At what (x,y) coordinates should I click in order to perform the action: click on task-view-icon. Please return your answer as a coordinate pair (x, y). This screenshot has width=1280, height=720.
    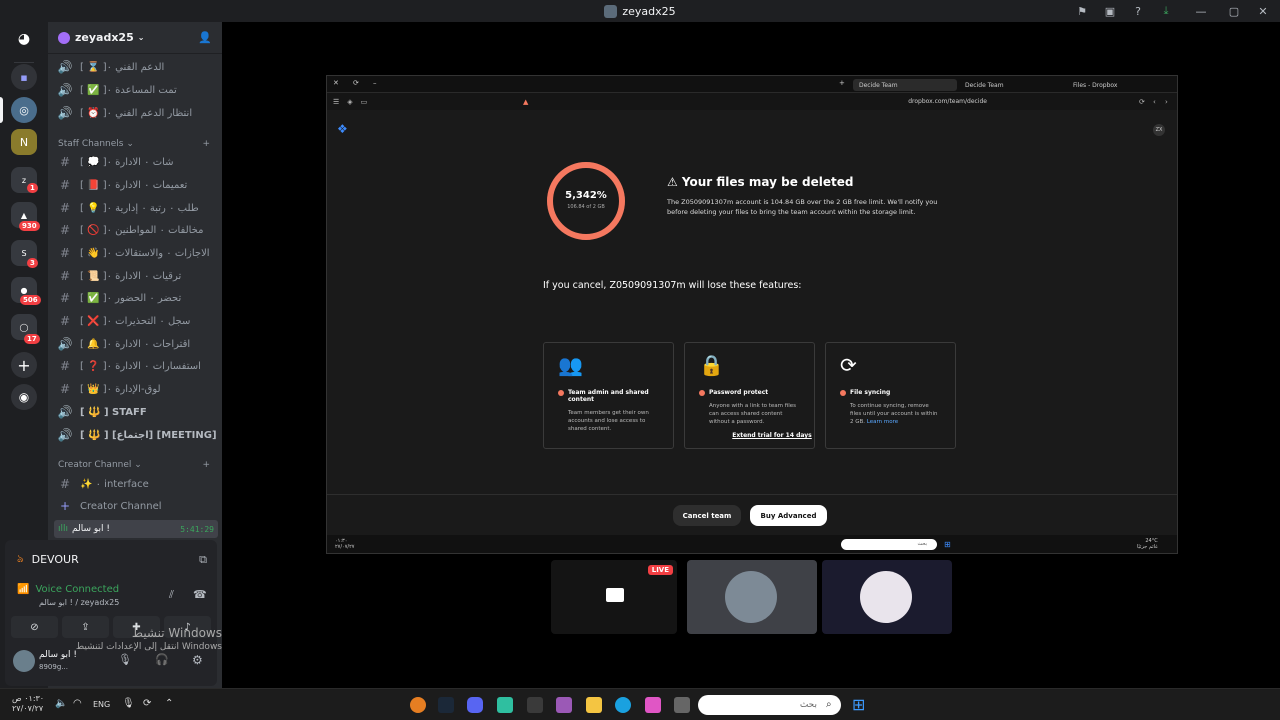
    Looking at the image, I should click on (682, 705).